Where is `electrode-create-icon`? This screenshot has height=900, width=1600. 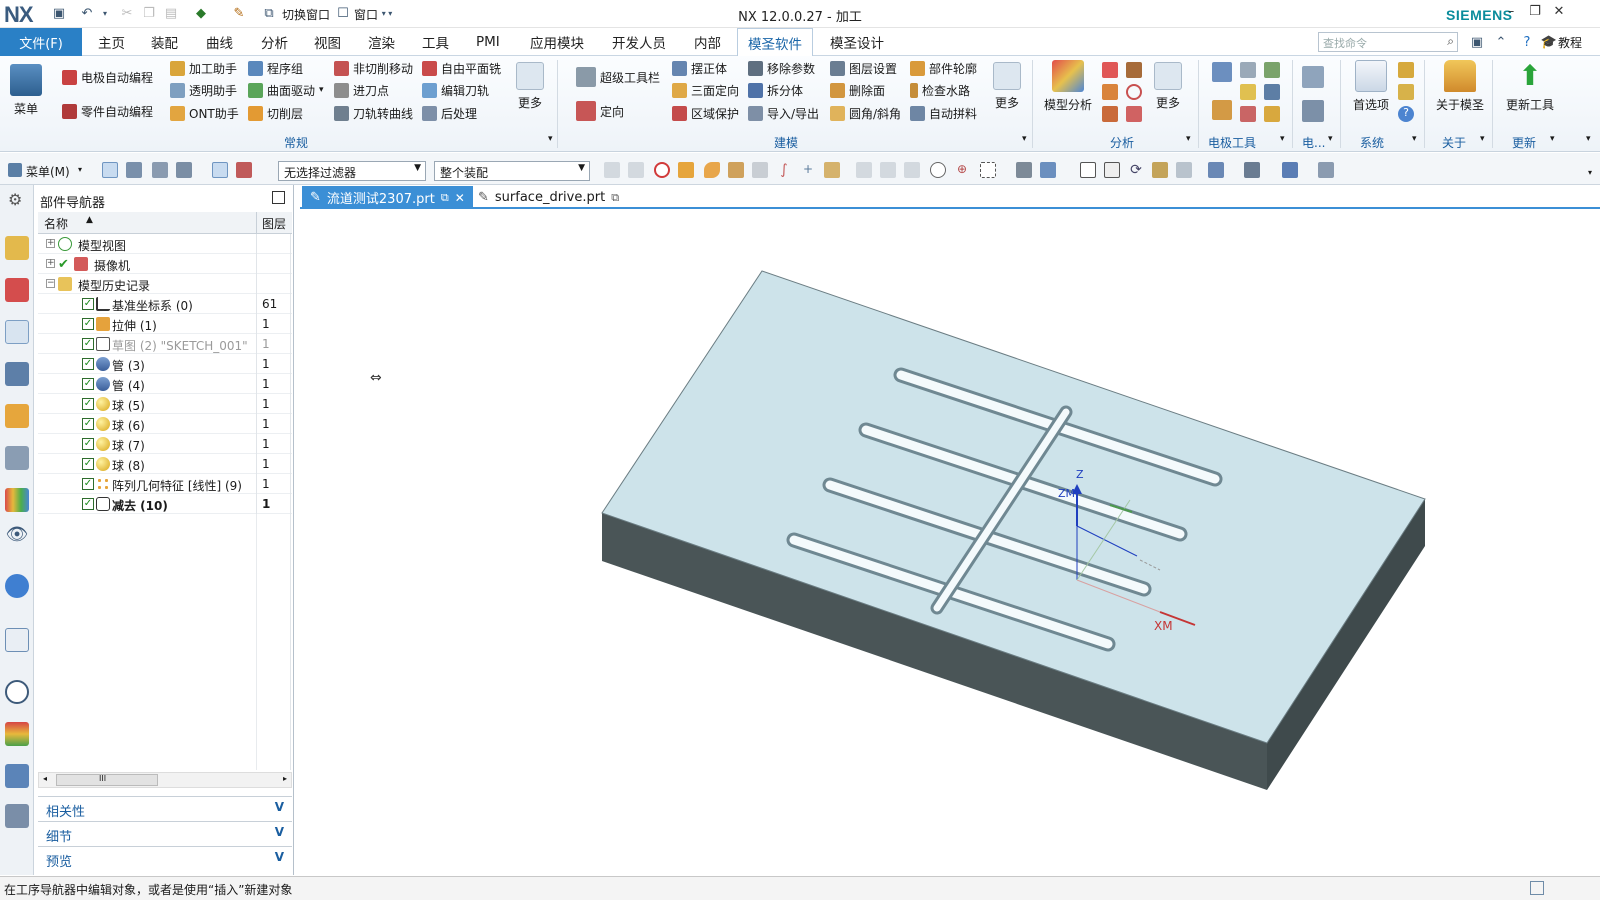
electrode-create-icon is located at coordinates (1222, 72).